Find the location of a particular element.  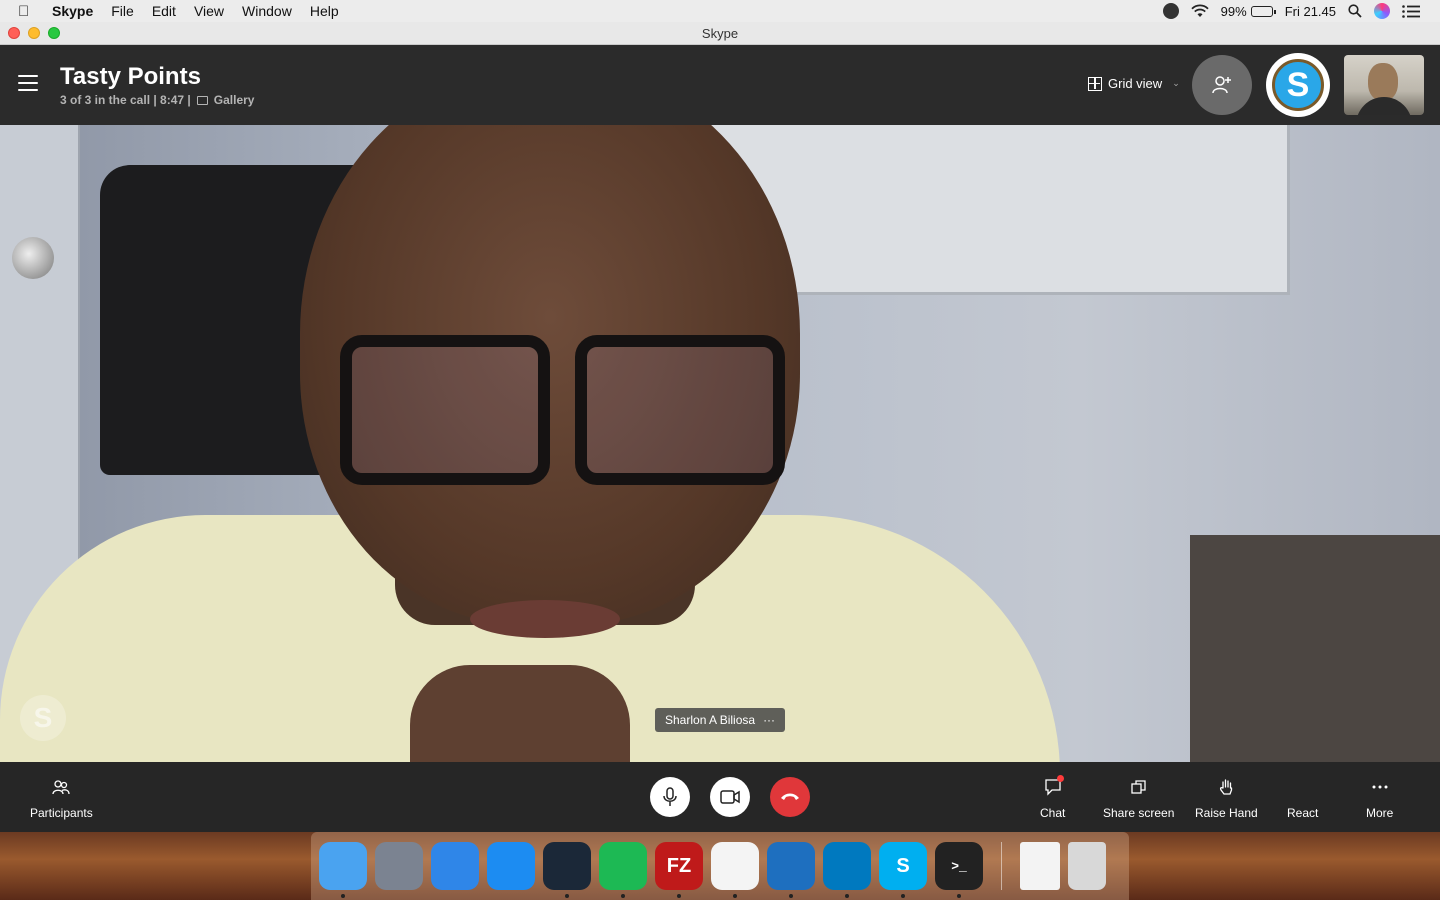

share-screen-label: Share screen is located at coordinates (1139, 813).